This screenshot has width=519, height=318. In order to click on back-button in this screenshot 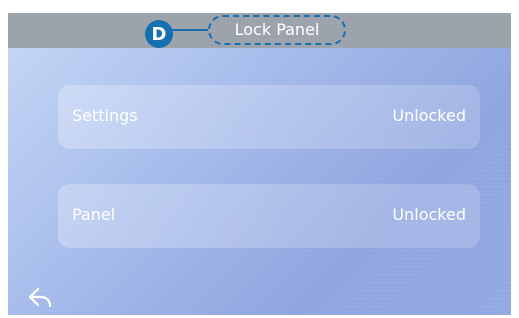, I will do `click(40, 298)`.